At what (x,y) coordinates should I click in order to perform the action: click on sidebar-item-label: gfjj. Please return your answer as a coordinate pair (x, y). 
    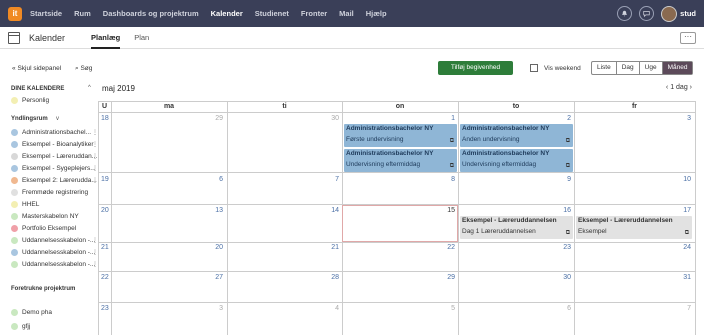
    Looking at the image, I should click on (26, 326).